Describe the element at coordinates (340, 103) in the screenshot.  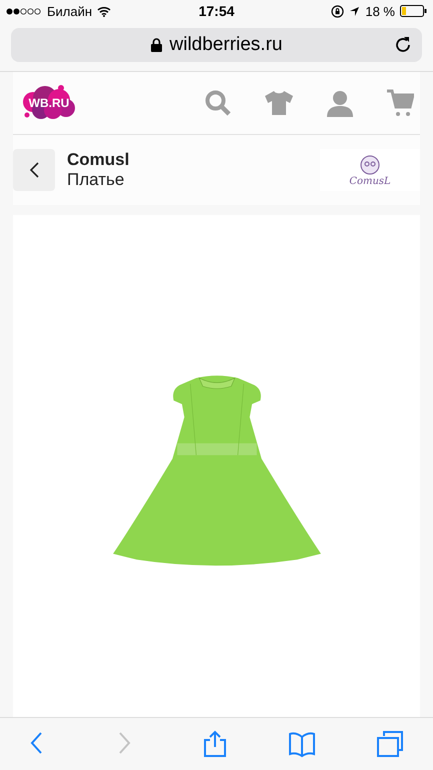
I see `user-icon` at that location.